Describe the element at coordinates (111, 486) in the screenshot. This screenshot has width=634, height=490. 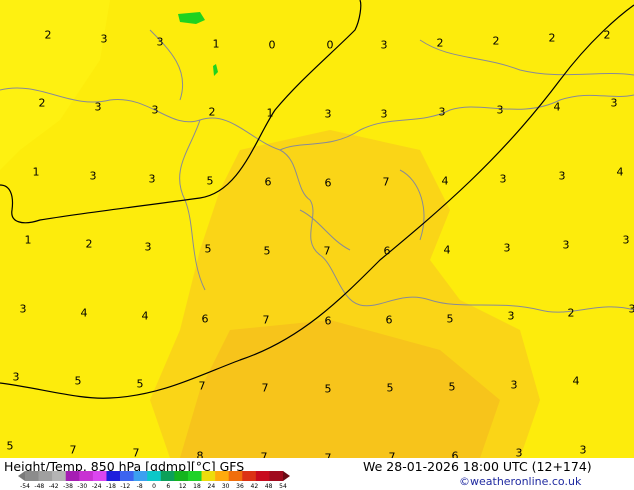
I see `legend-tick-label: -18` at that location.